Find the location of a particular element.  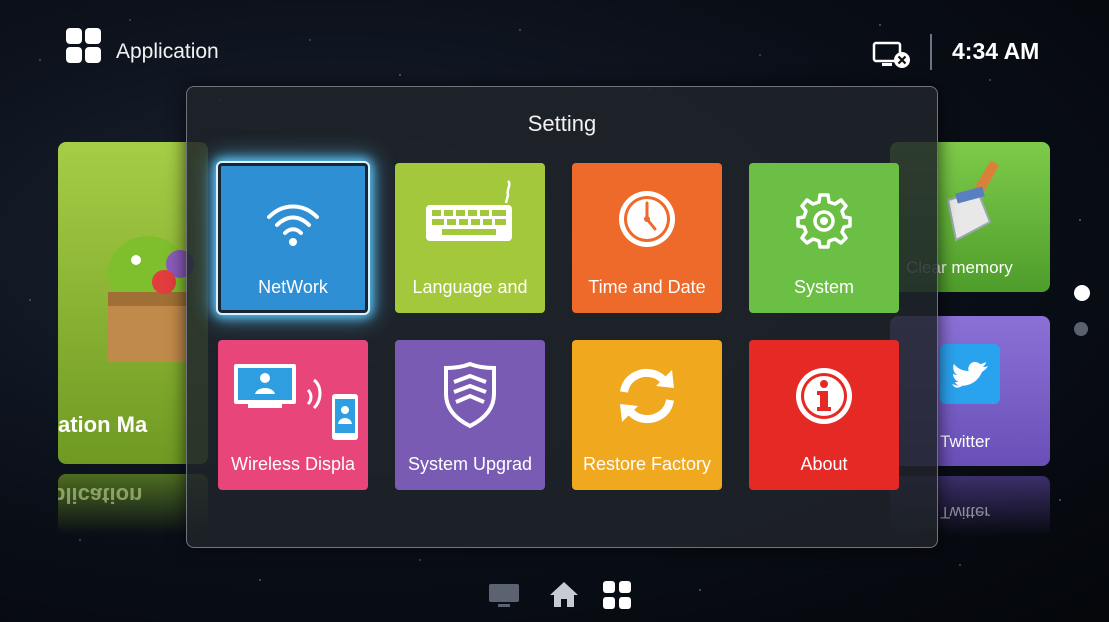

shield-icon is located at coordinates (470, 395).